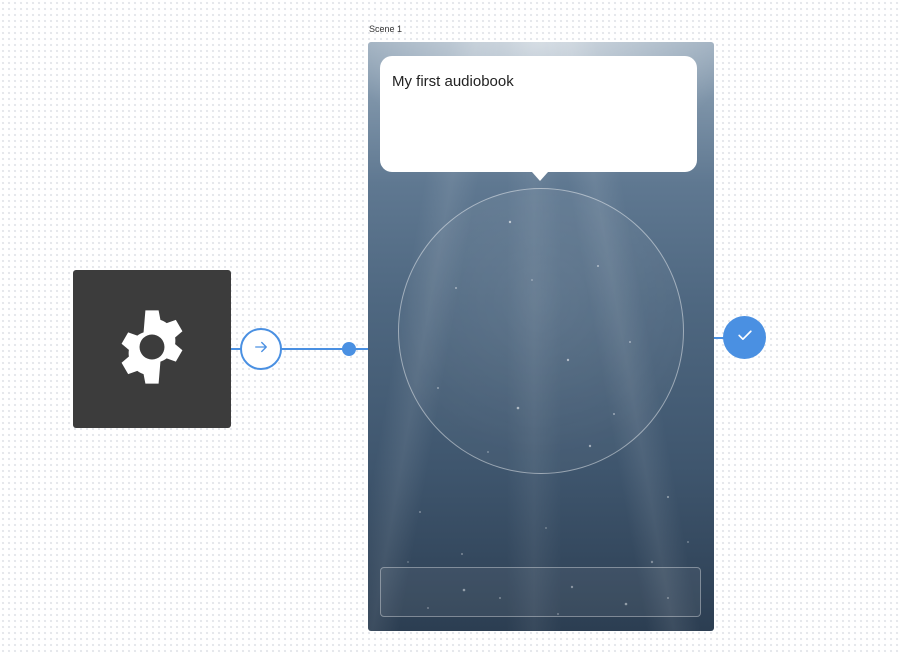 This screenshot has width=901, height=655. I want to click on next-arrow-button, so click(261, 349).